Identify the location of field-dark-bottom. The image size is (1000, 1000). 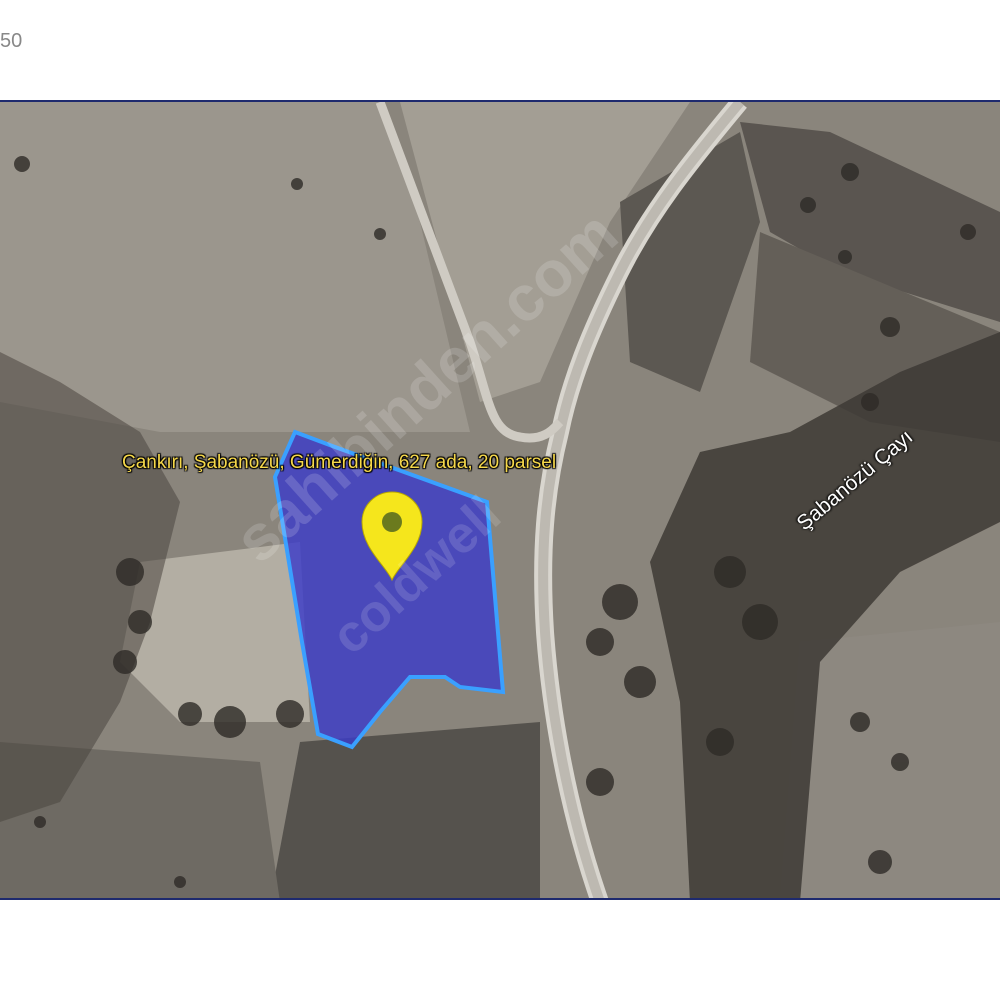
(405, 810).